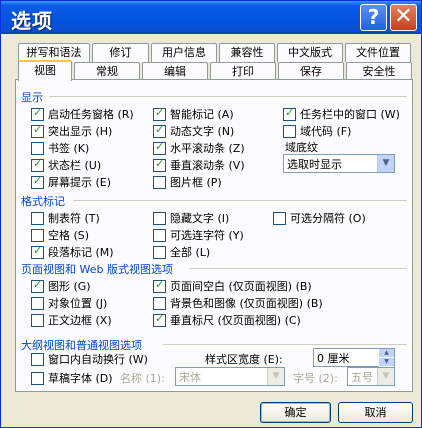 The image size is (422, 428). What do you see at coordinates (227, 320) in the screenshot?
I see `checkbox-vertical-ruler: 垂直标尺 (仅页面视图) (C)` at bounding box center [227, 320].